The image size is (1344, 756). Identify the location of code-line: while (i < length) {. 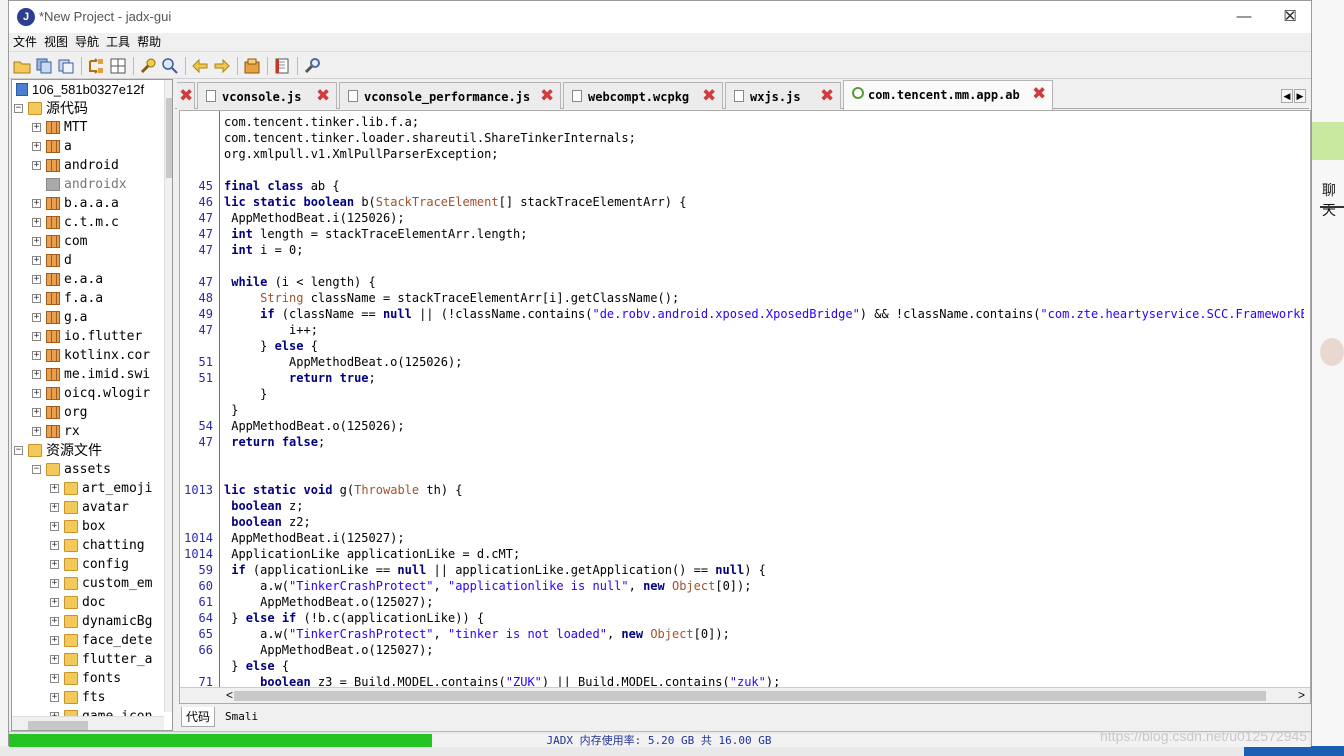
(300, 282).